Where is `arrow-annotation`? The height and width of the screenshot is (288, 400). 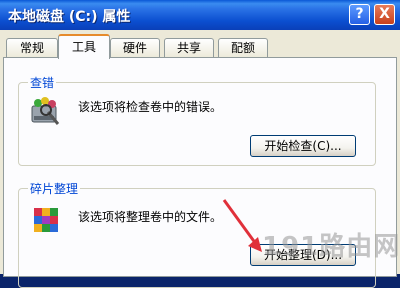
arrow-annotation is located at coordinates (242, 225).